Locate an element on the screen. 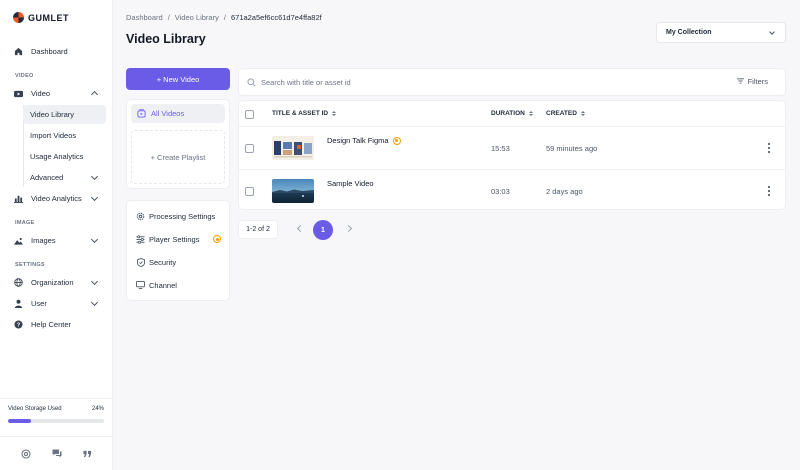 The image size is (800, 470). sidebar-item-help-center: ? Help Center is located at coordinates (57, 324).